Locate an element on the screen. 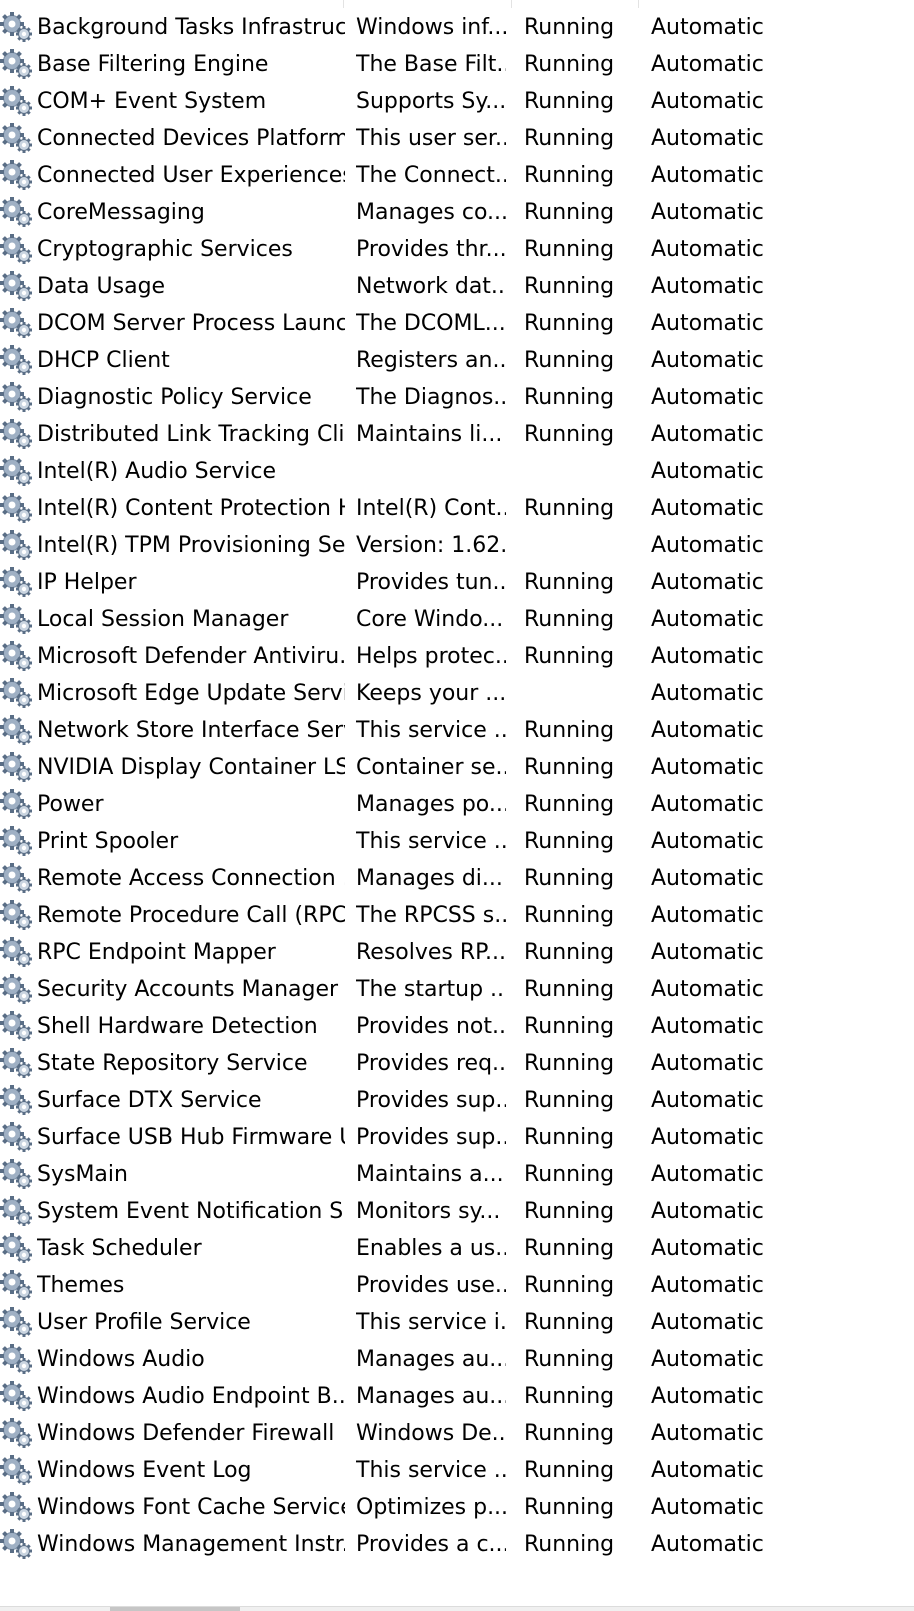 The image size is (914, 1611). service-row: Power Manages po... Running Automatic is located at coordinates (457, 804).